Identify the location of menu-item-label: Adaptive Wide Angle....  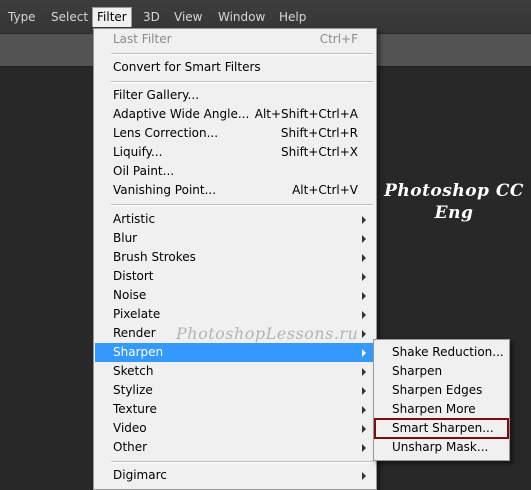
(181, 114).